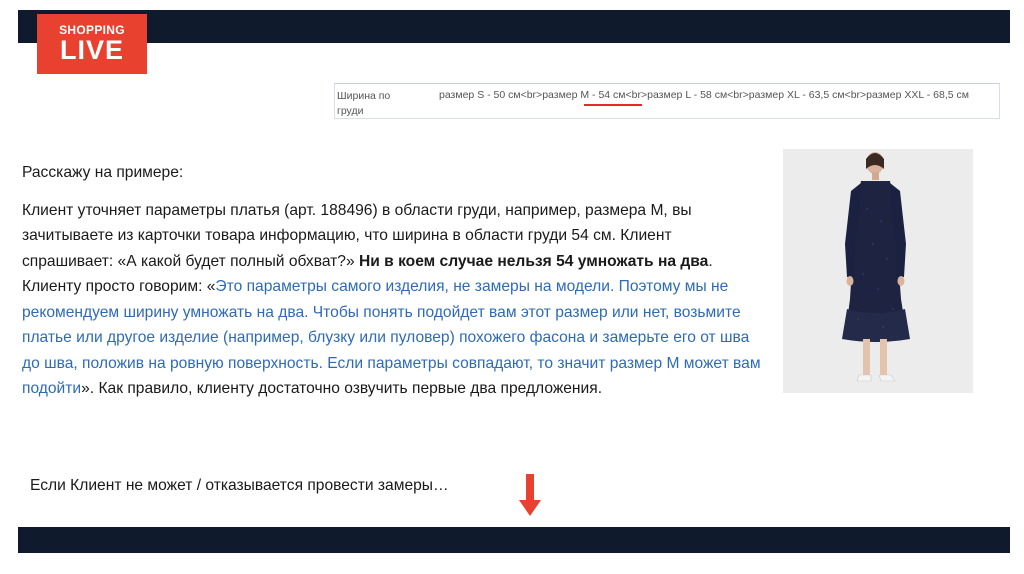  I want to click on arrow-down-icon, so click(530, 495).